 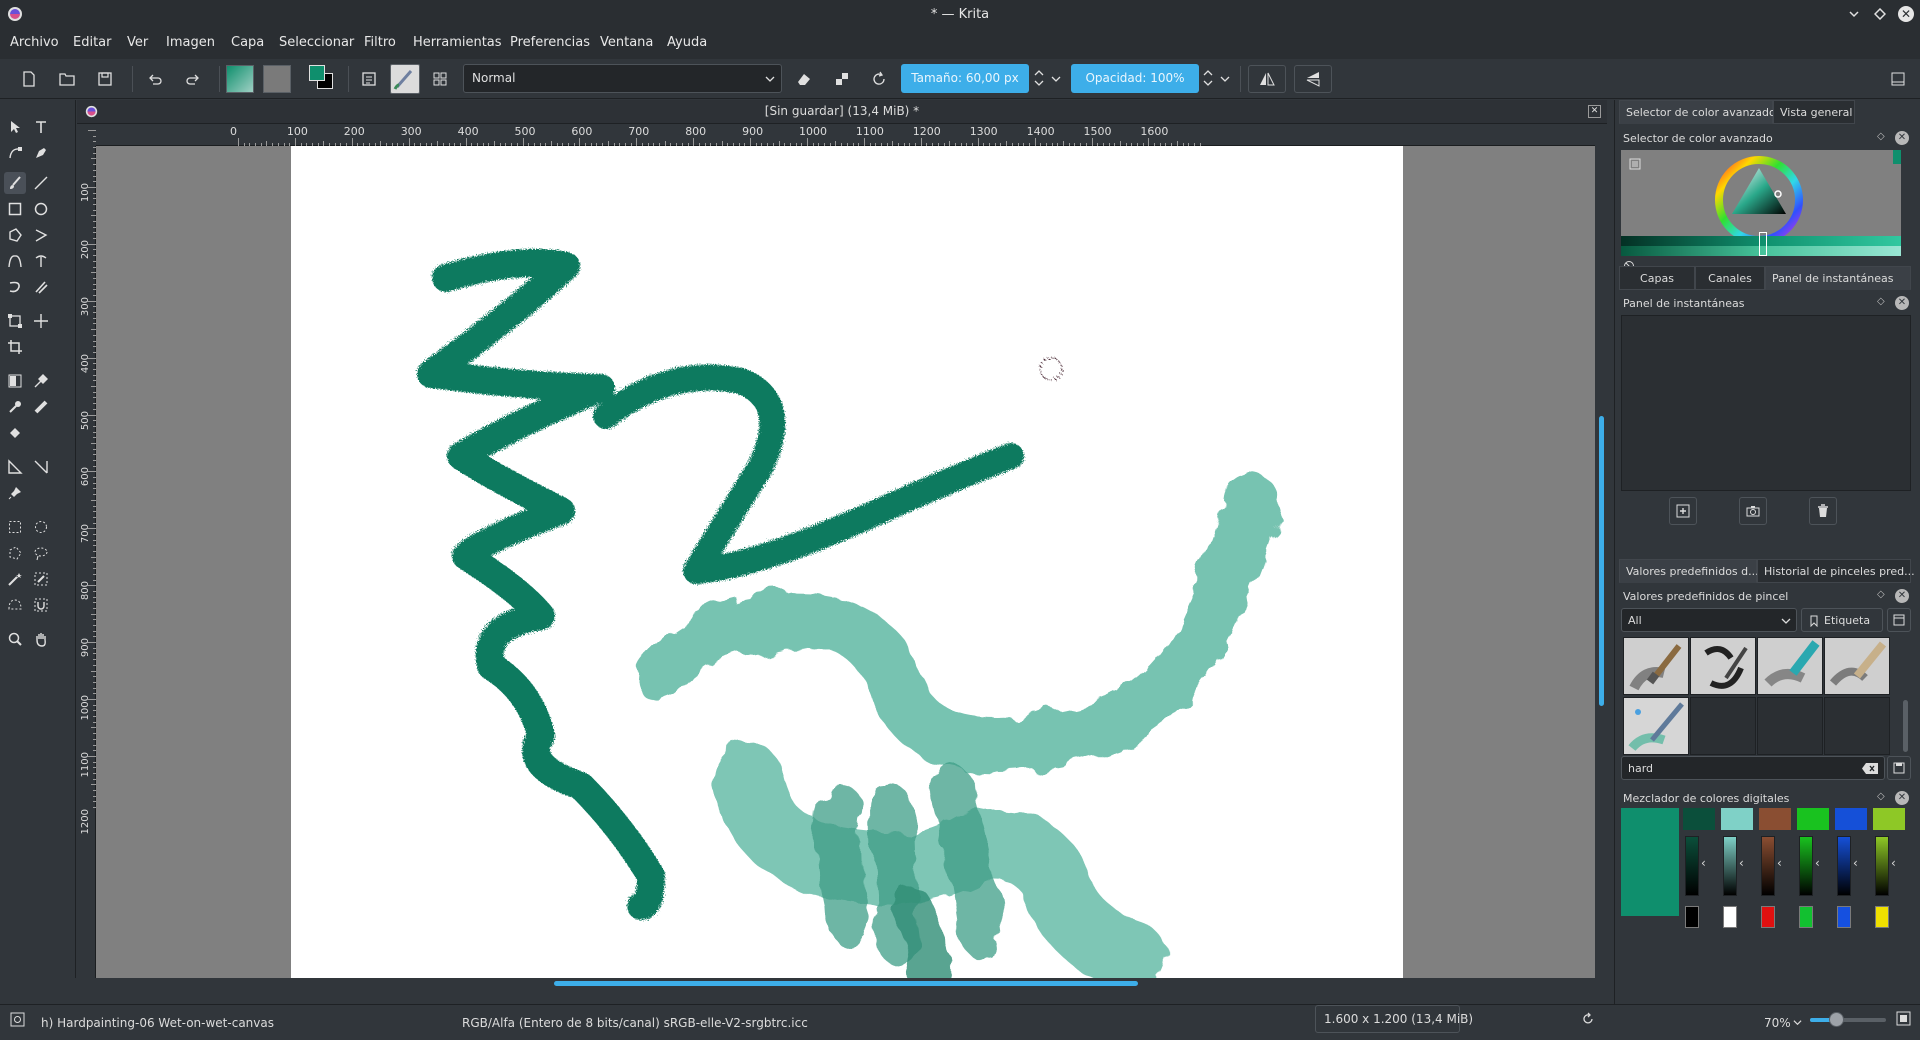 I want to click on tab-layers: Capas, so click(x=1657, y=278).